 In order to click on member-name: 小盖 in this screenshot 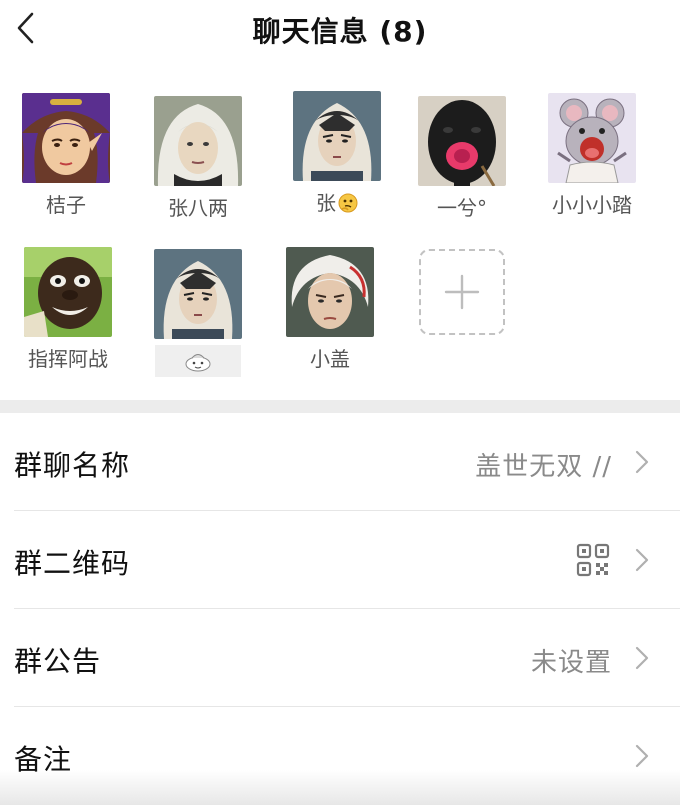, I will do `click(330, 359)`.